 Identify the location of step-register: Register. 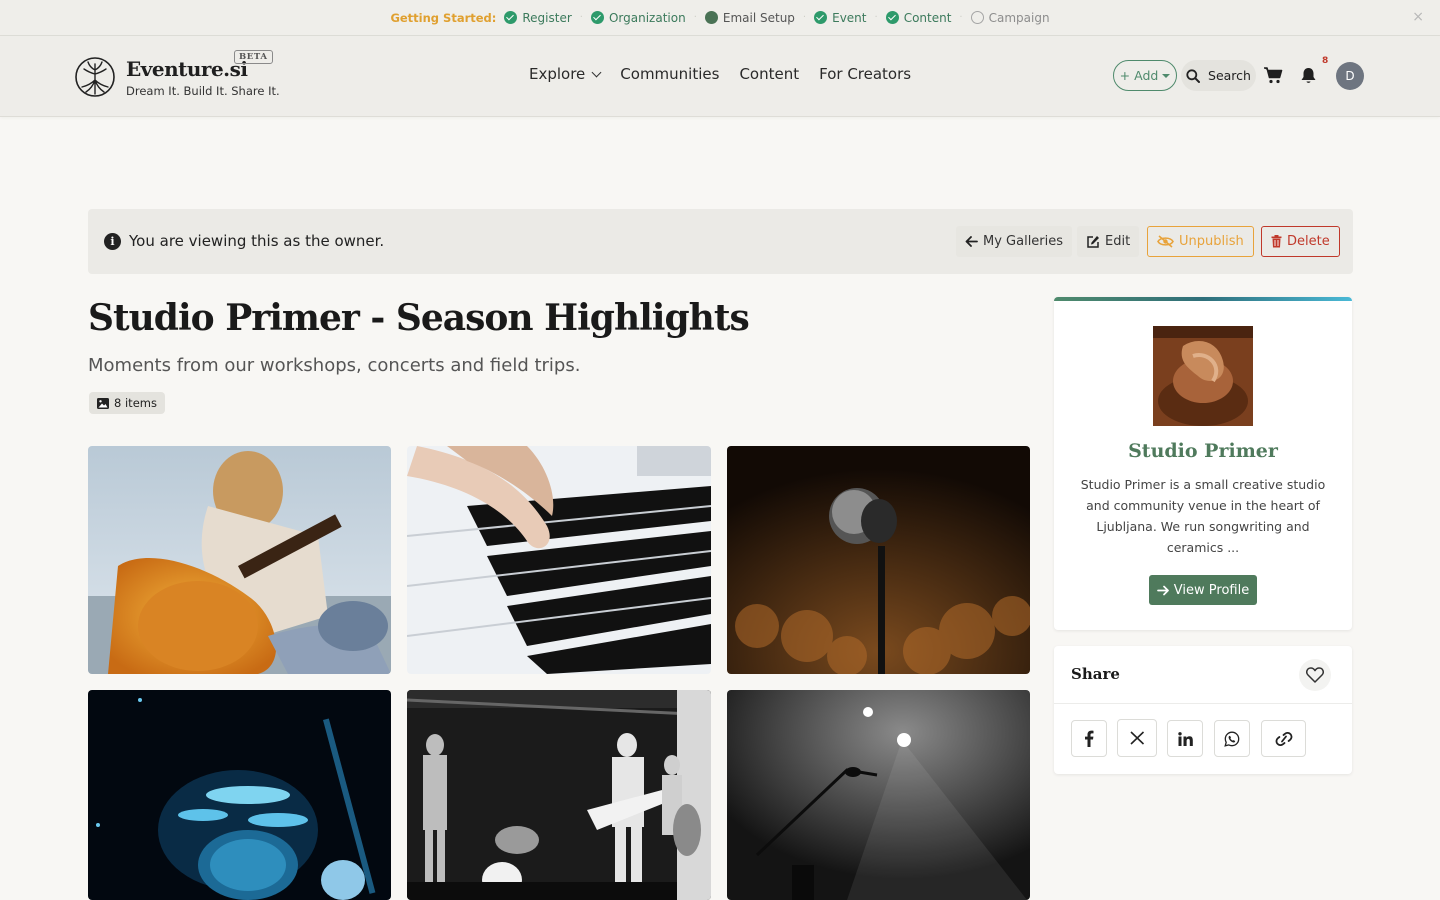
(538, 17).